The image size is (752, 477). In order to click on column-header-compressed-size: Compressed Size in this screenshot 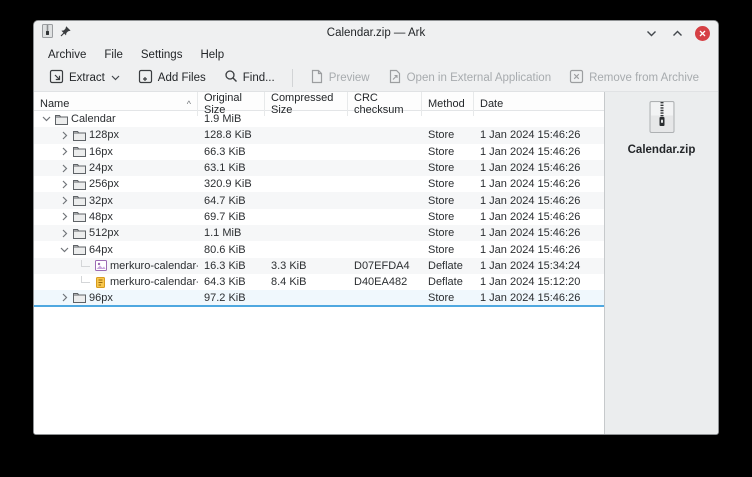, I will do `click(306, 104)`.